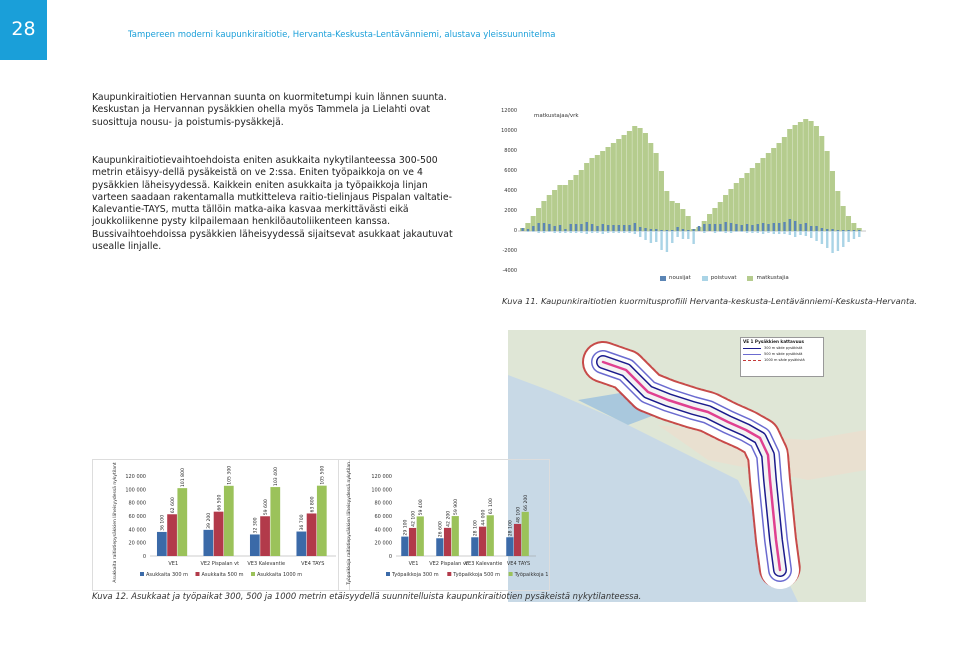 Image resolution: width=960 pixels, height=647 pixels. Describe the element at coordinates (135, 490) in the screenshot. I see `y-tick-label: 100 000` at that location.